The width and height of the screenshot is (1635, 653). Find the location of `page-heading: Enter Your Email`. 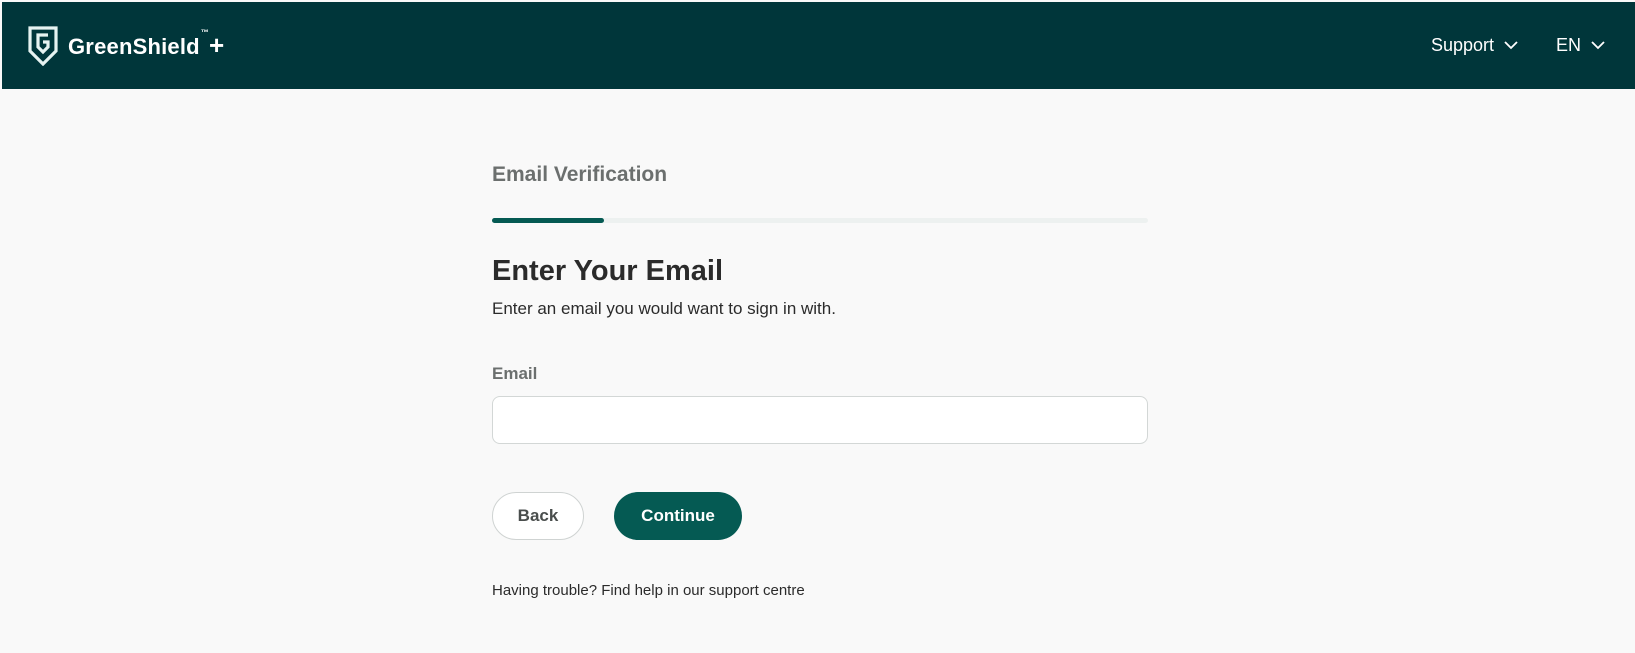

page-heading: Enter Your Email is located at coordinates (607, 271).